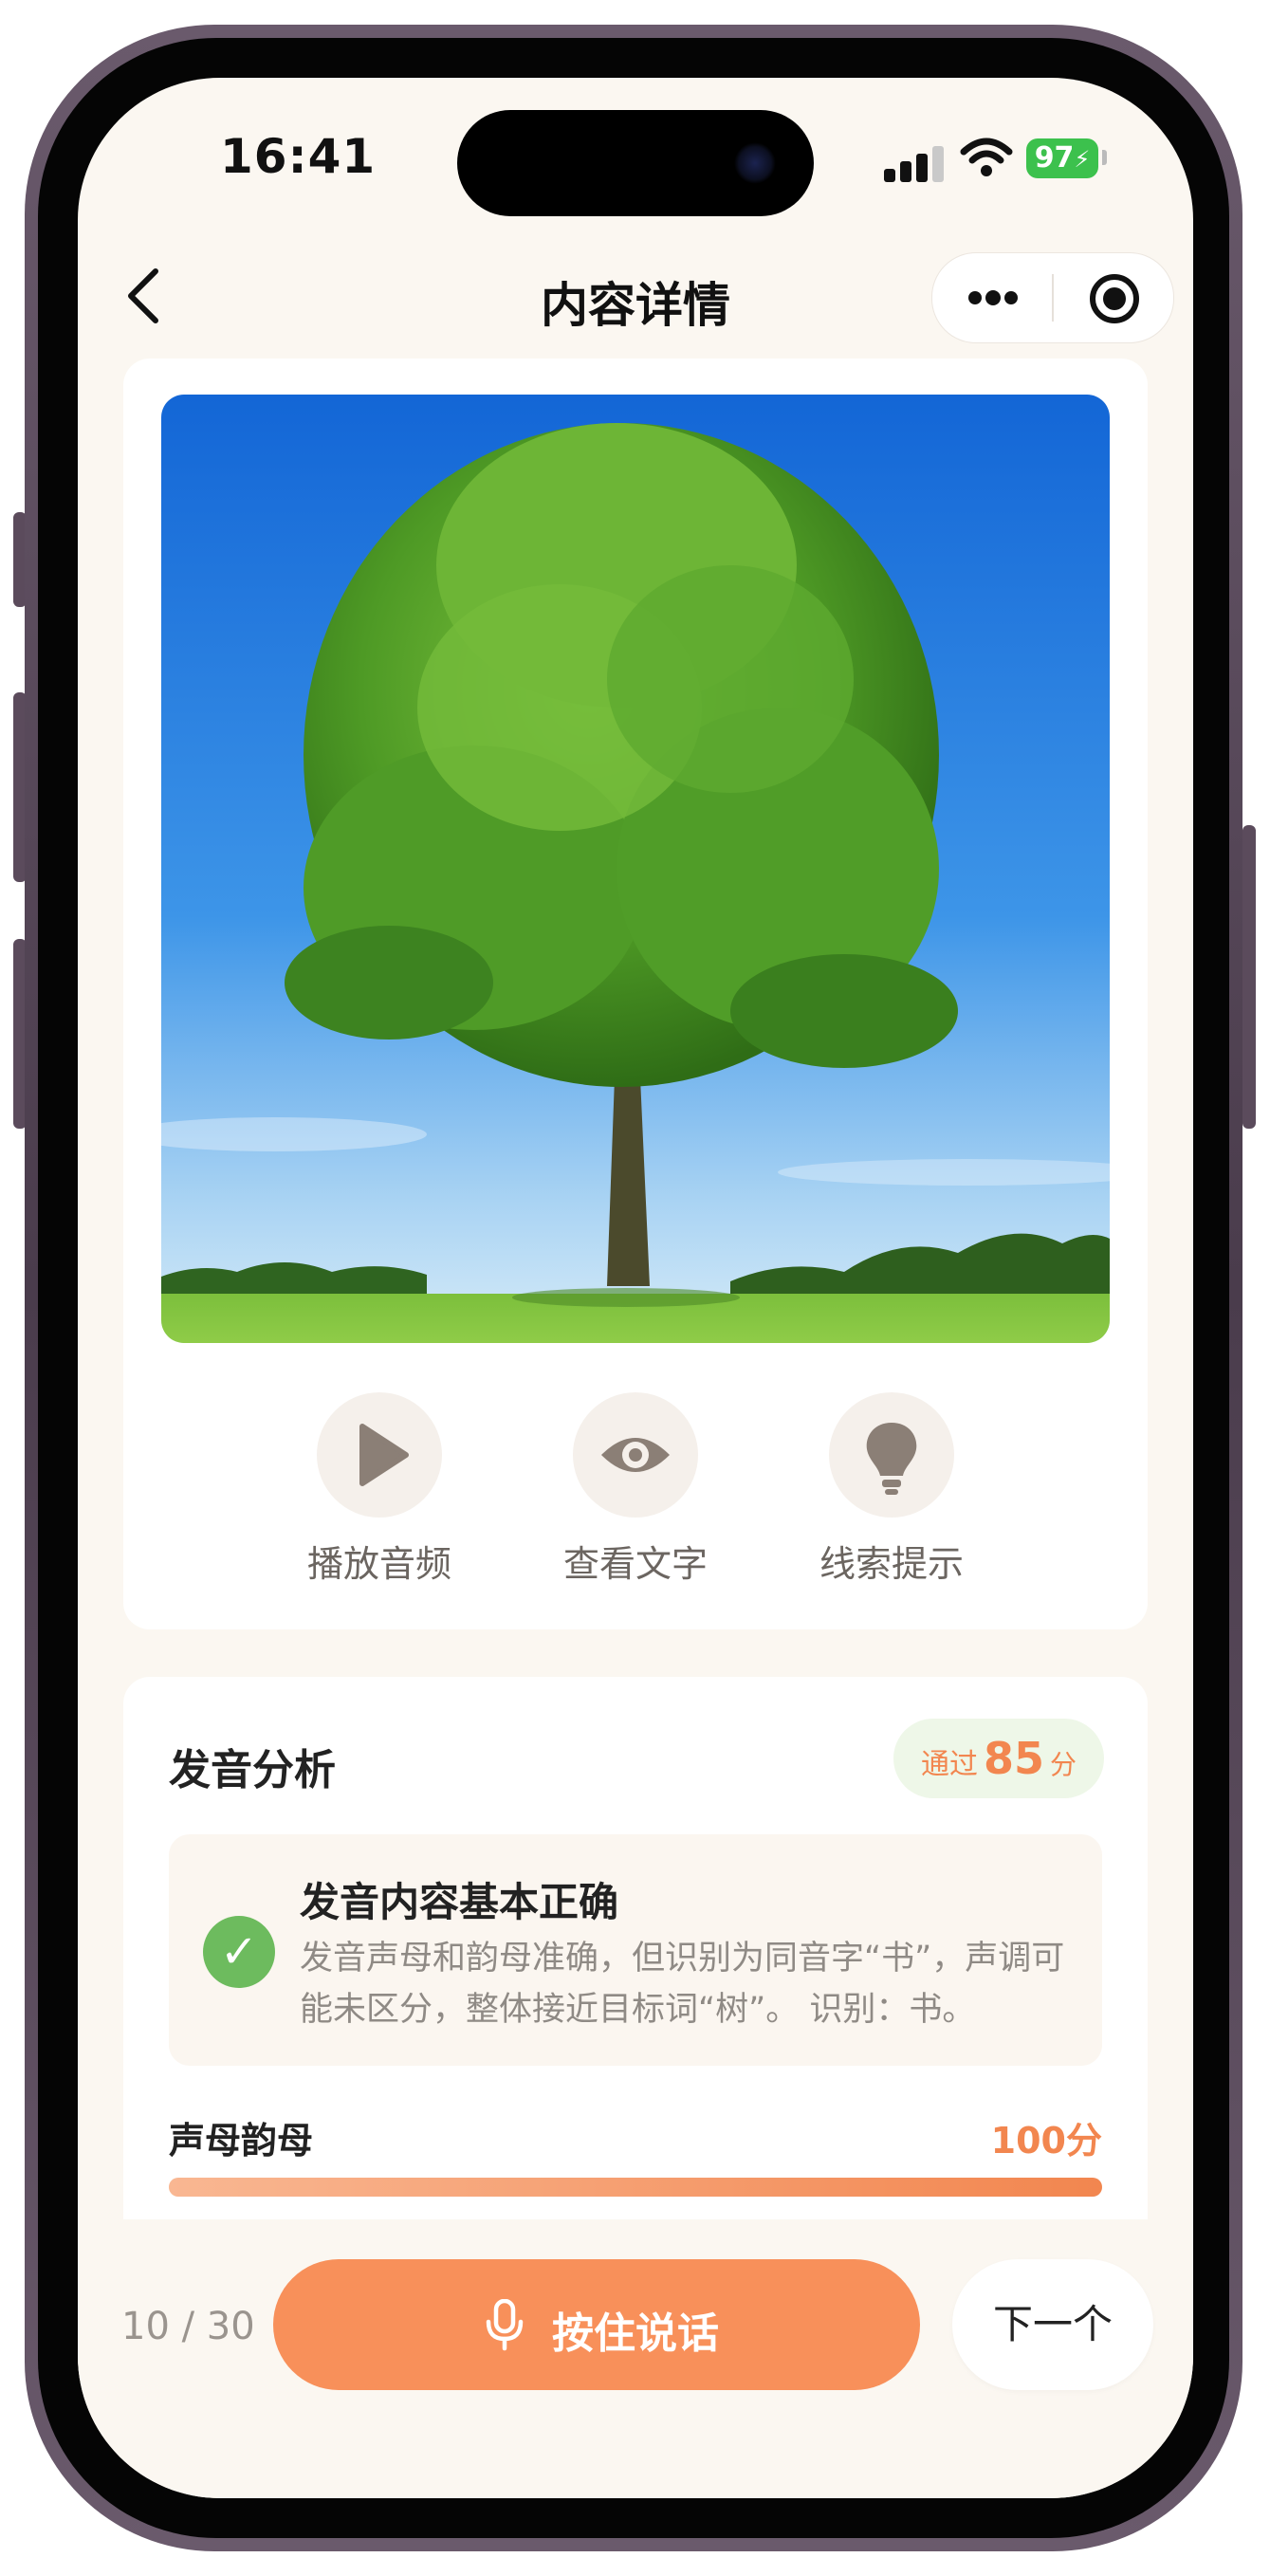 The height and width of the screenshot is (2576, 1270). I want to click on dynamic-island, so click(635, 163).